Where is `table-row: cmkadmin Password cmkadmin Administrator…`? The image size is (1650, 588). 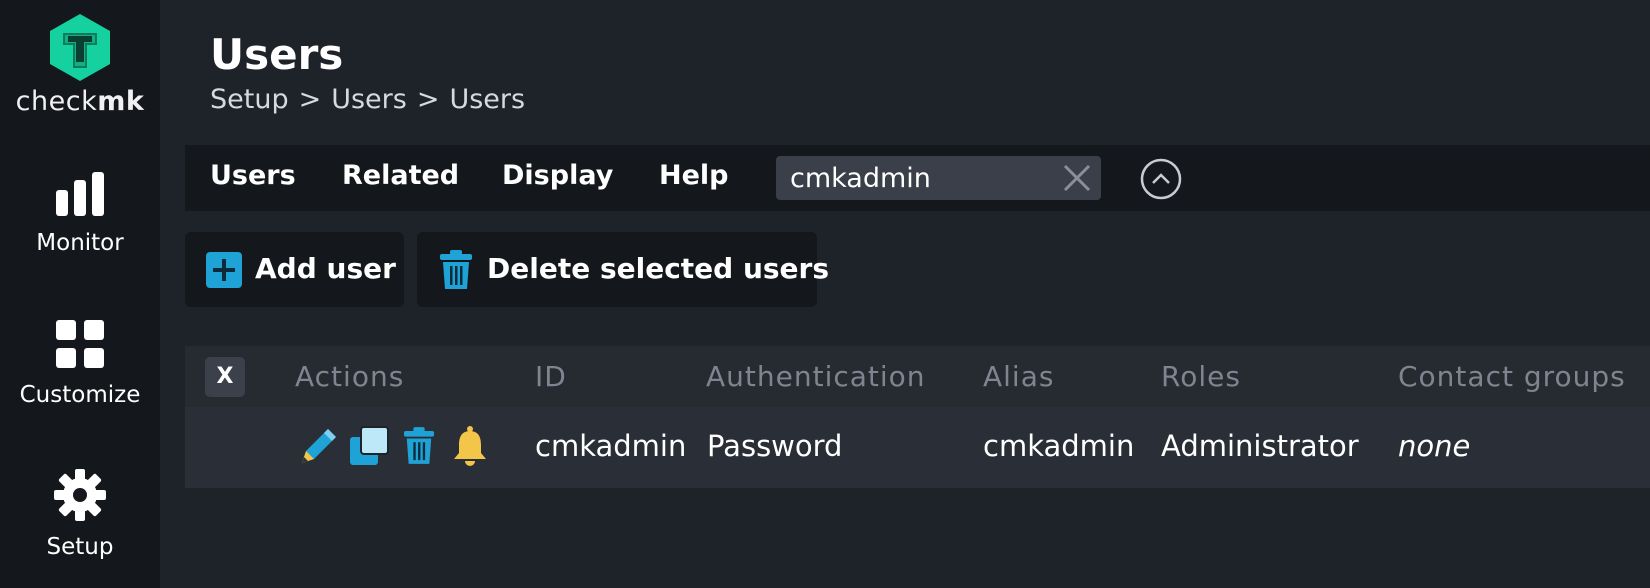 table-row: cmkadmin Password cmkadmin Administrator… is located at coordinates (917, 447).